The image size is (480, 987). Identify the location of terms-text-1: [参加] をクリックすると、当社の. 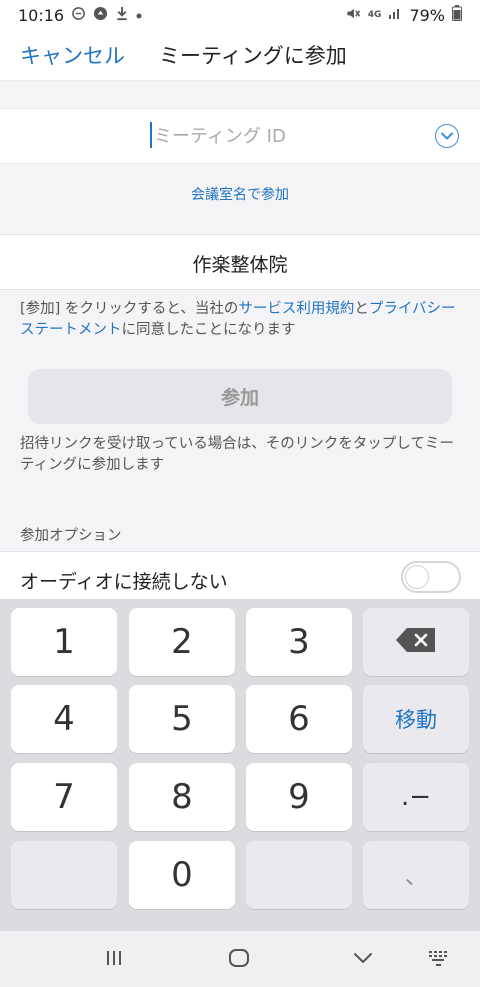
(129, 309).